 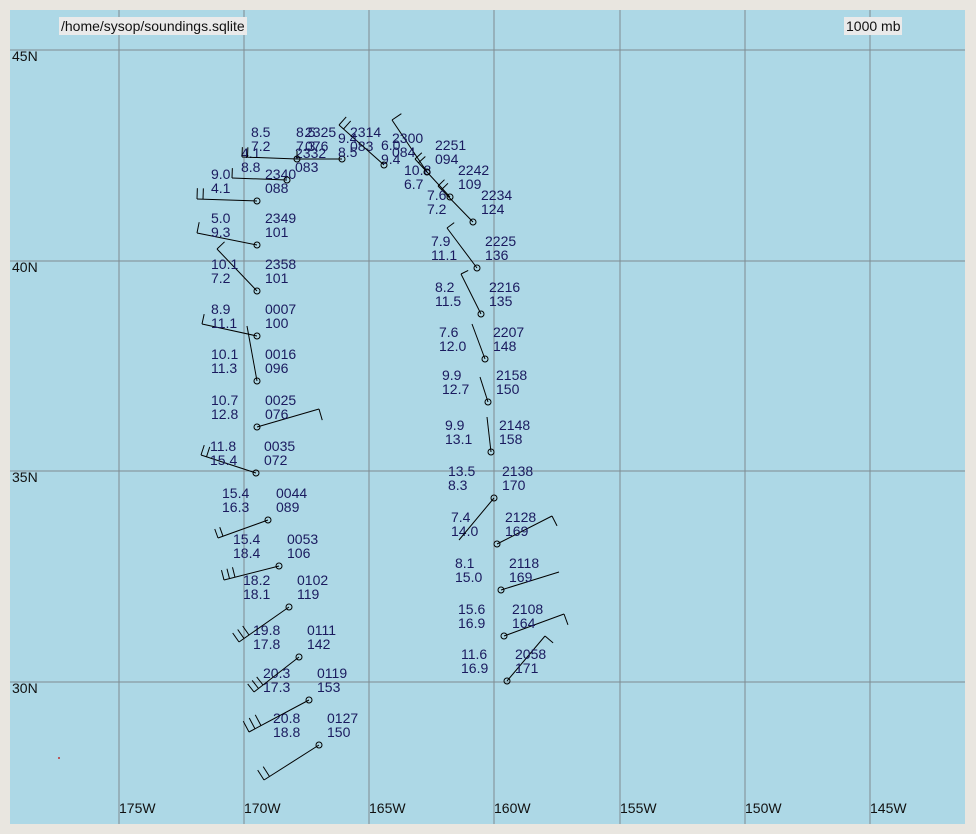 What do you see at coordinates (276, 460) in the screenshot?
I see `height-label: 072` at bounding box center [276, 460].